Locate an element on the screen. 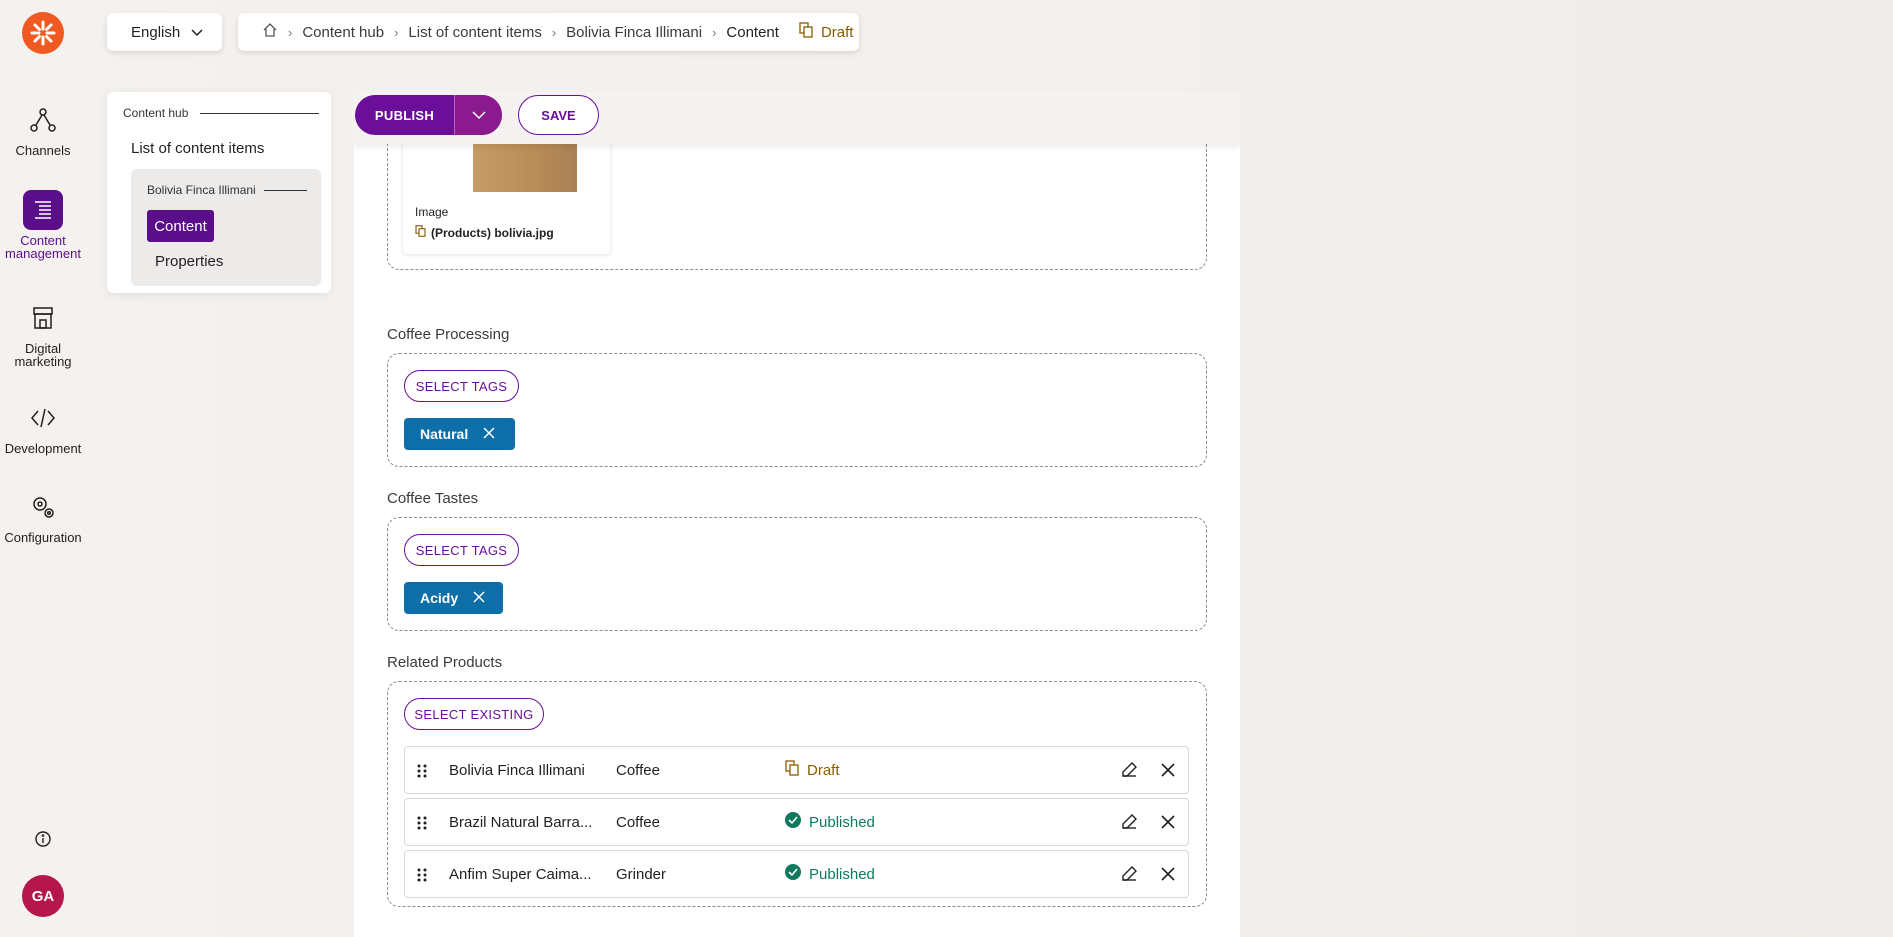 This screenshot has width=1893, height=937. publish-split-button: PUBLISH is located at coordinates (428, 115).